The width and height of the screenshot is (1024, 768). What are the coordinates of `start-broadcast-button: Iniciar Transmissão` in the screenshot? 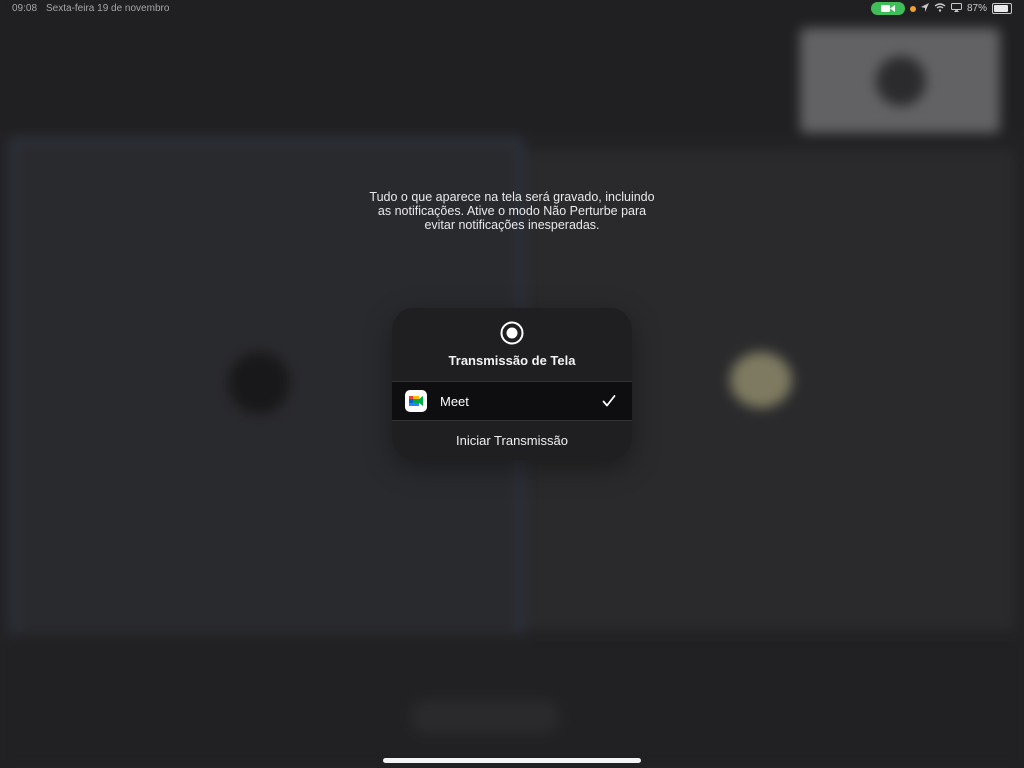 It's located at (512, 440).